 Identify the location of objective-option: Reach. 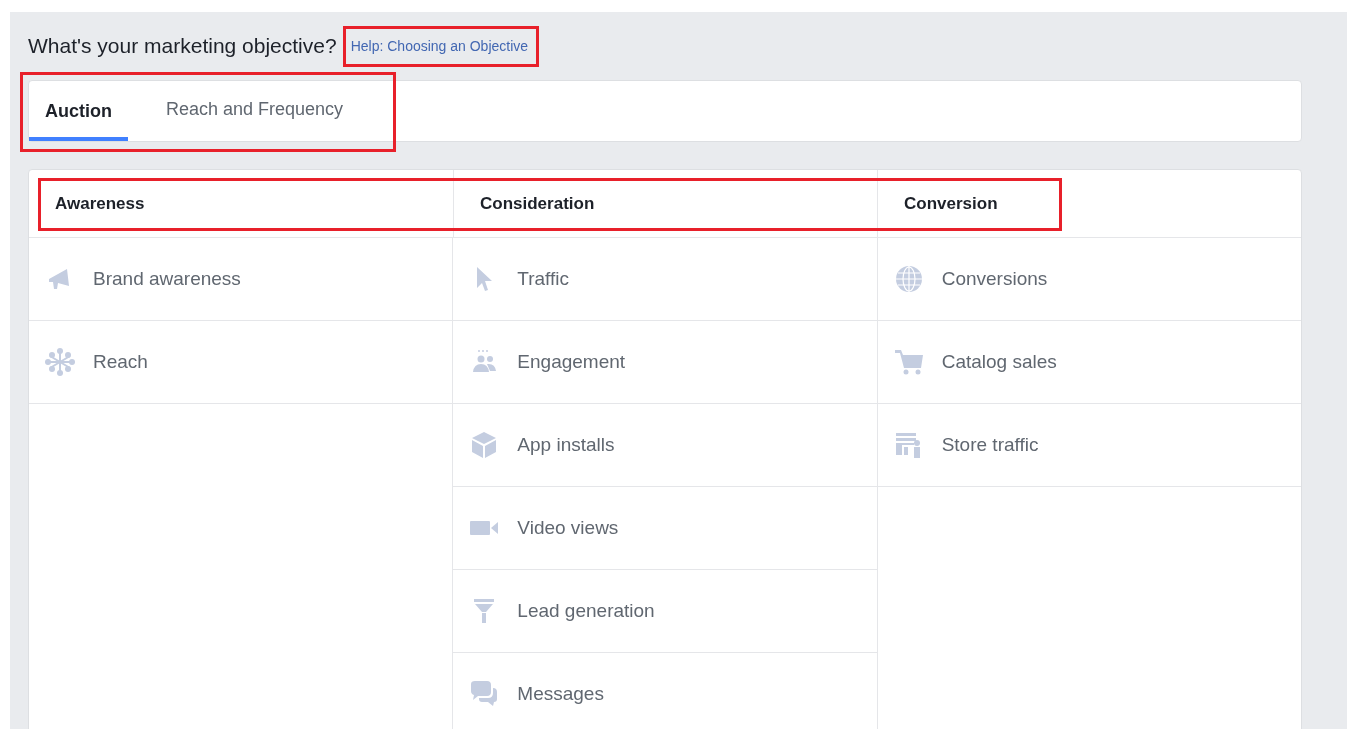
(241, 362).